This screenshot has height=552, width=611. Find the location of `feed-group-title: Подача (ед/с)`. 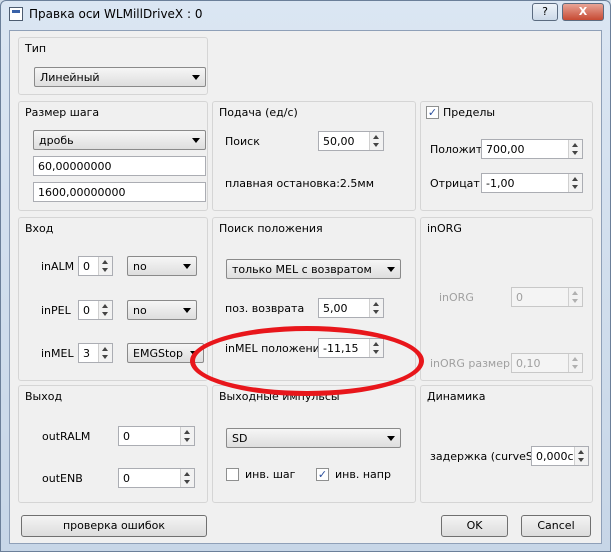

feed-group-title: Подача (ед/с) is located at coordinates (258, 112).